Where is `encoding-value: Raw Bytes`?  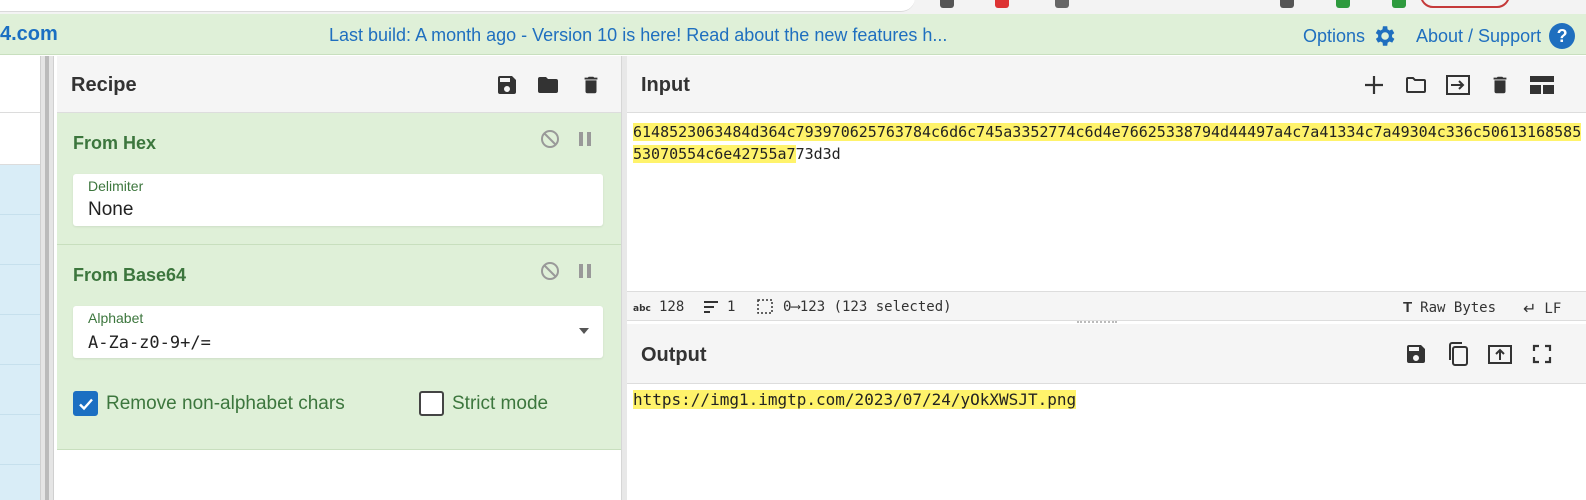
encoding-value: Raw Bytes is located at coordinates (1458, 307).